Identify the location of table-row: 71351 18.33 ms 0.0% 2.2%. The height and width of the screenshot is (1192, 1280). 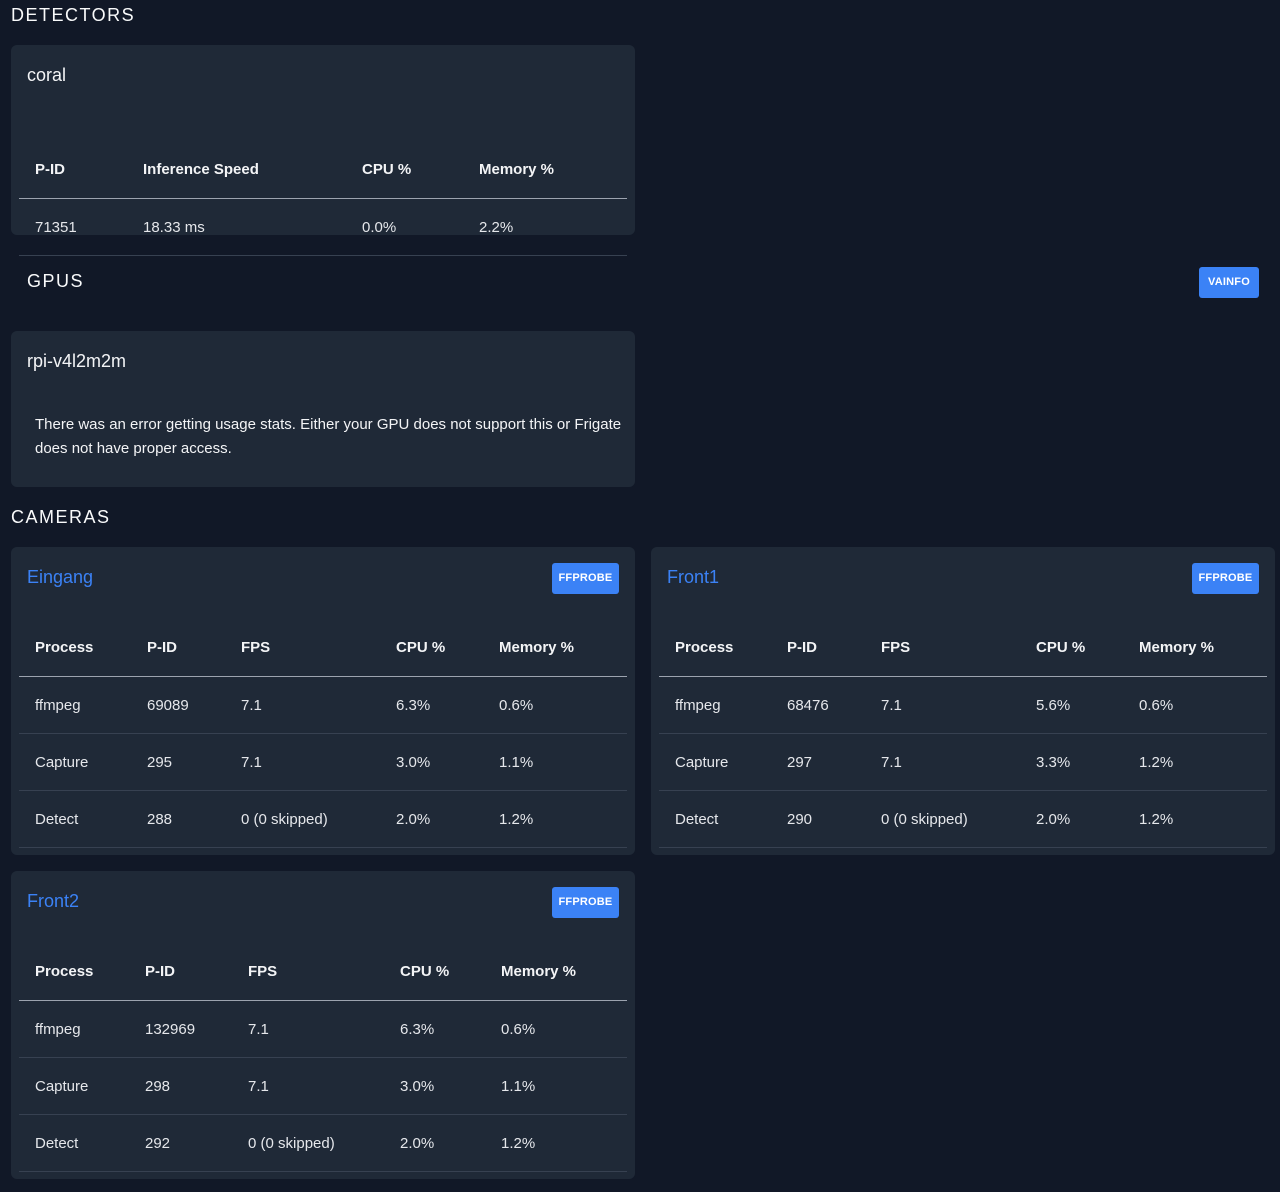
(323, 227).